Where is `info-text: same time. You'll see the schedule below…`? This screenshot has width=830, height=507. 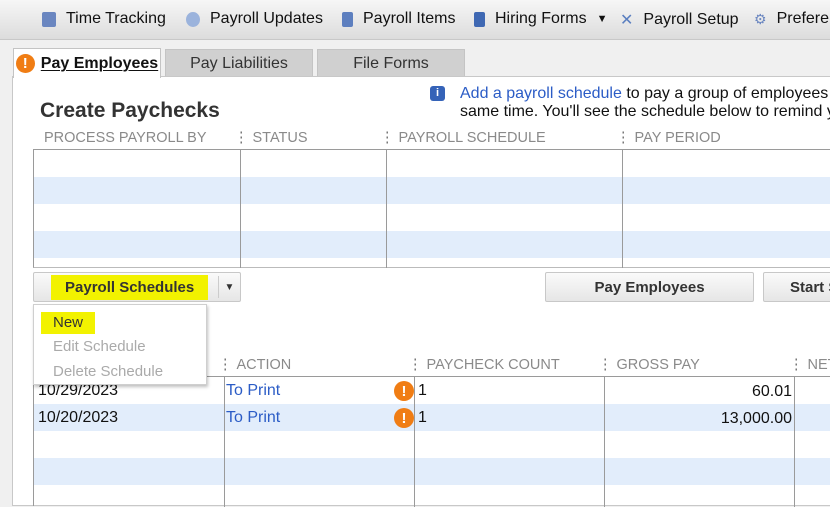 info-text: same time. You'll see the schedule below… is located at coordinates (645, 111).